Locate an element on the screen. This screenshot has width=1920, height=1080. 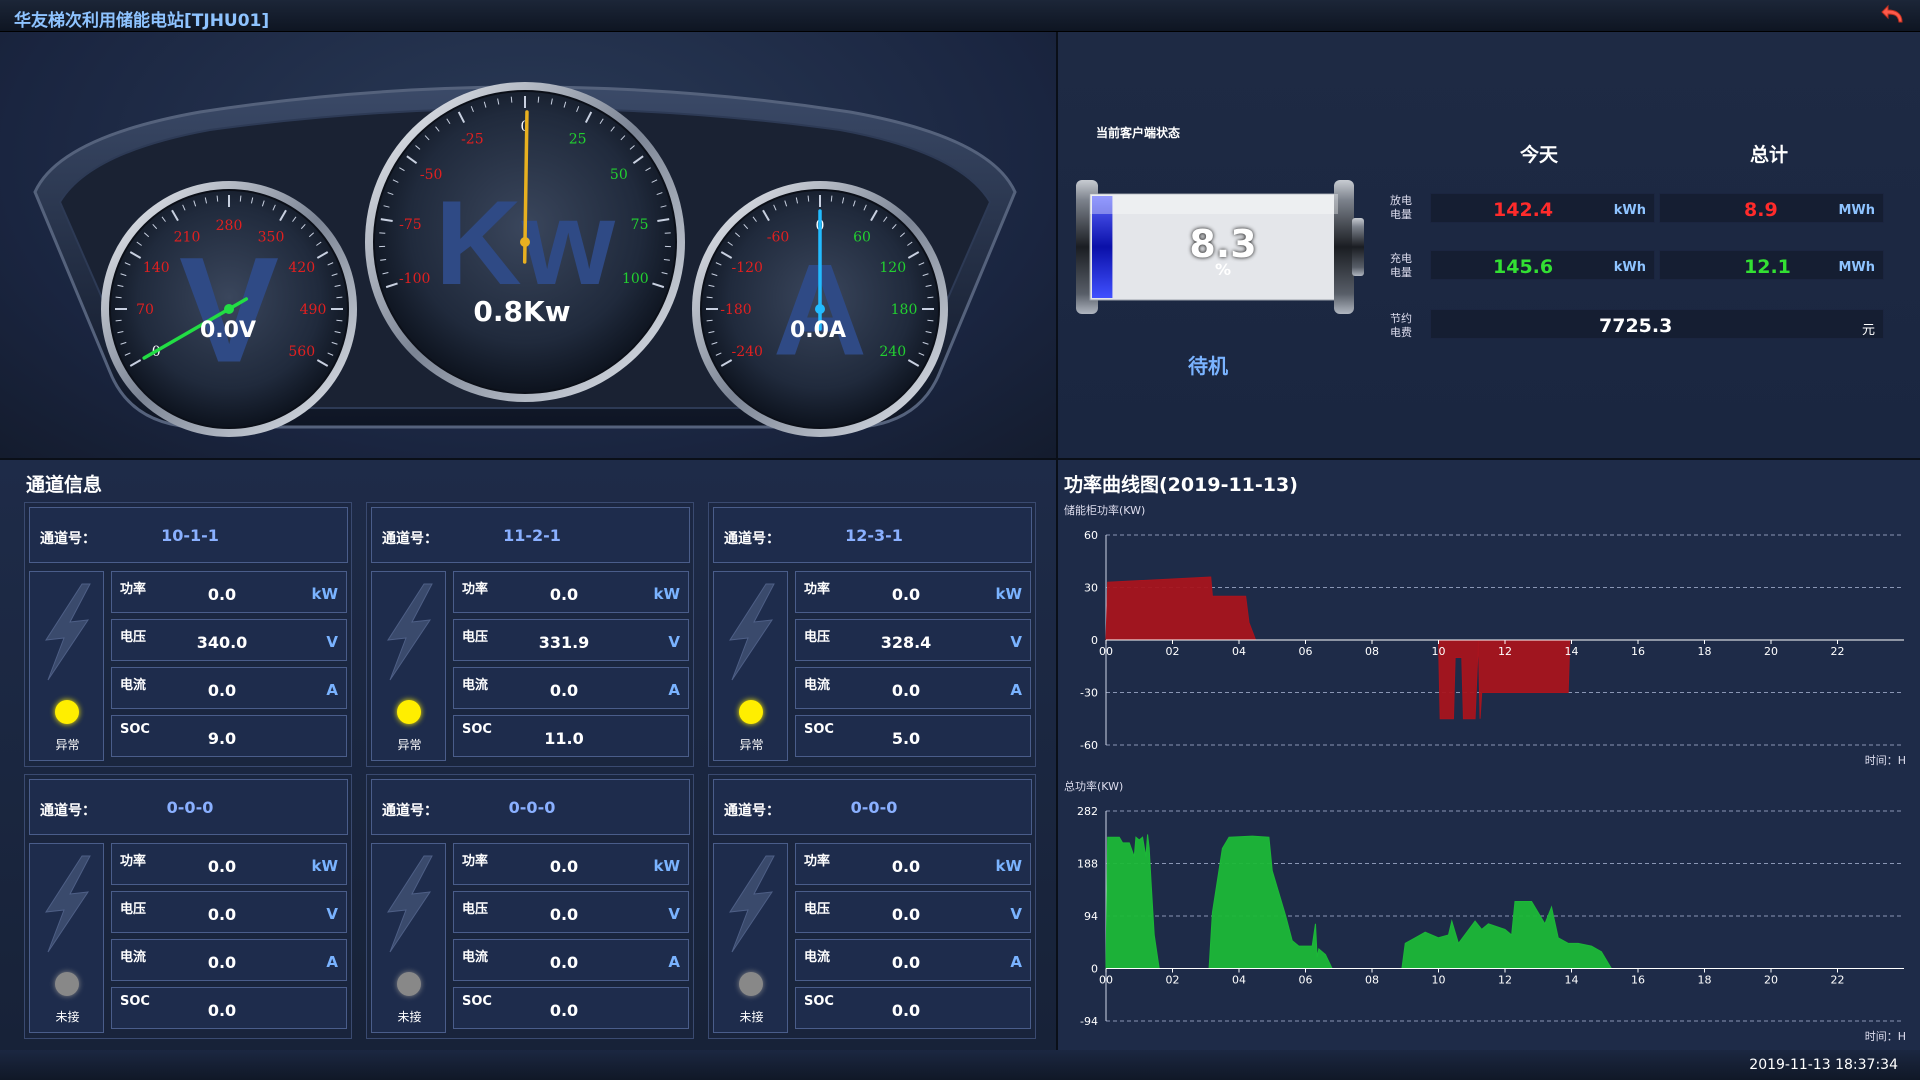
footer-datetime: 2019-11-13 18:37:34 is located at coordinates (1823, 1065).